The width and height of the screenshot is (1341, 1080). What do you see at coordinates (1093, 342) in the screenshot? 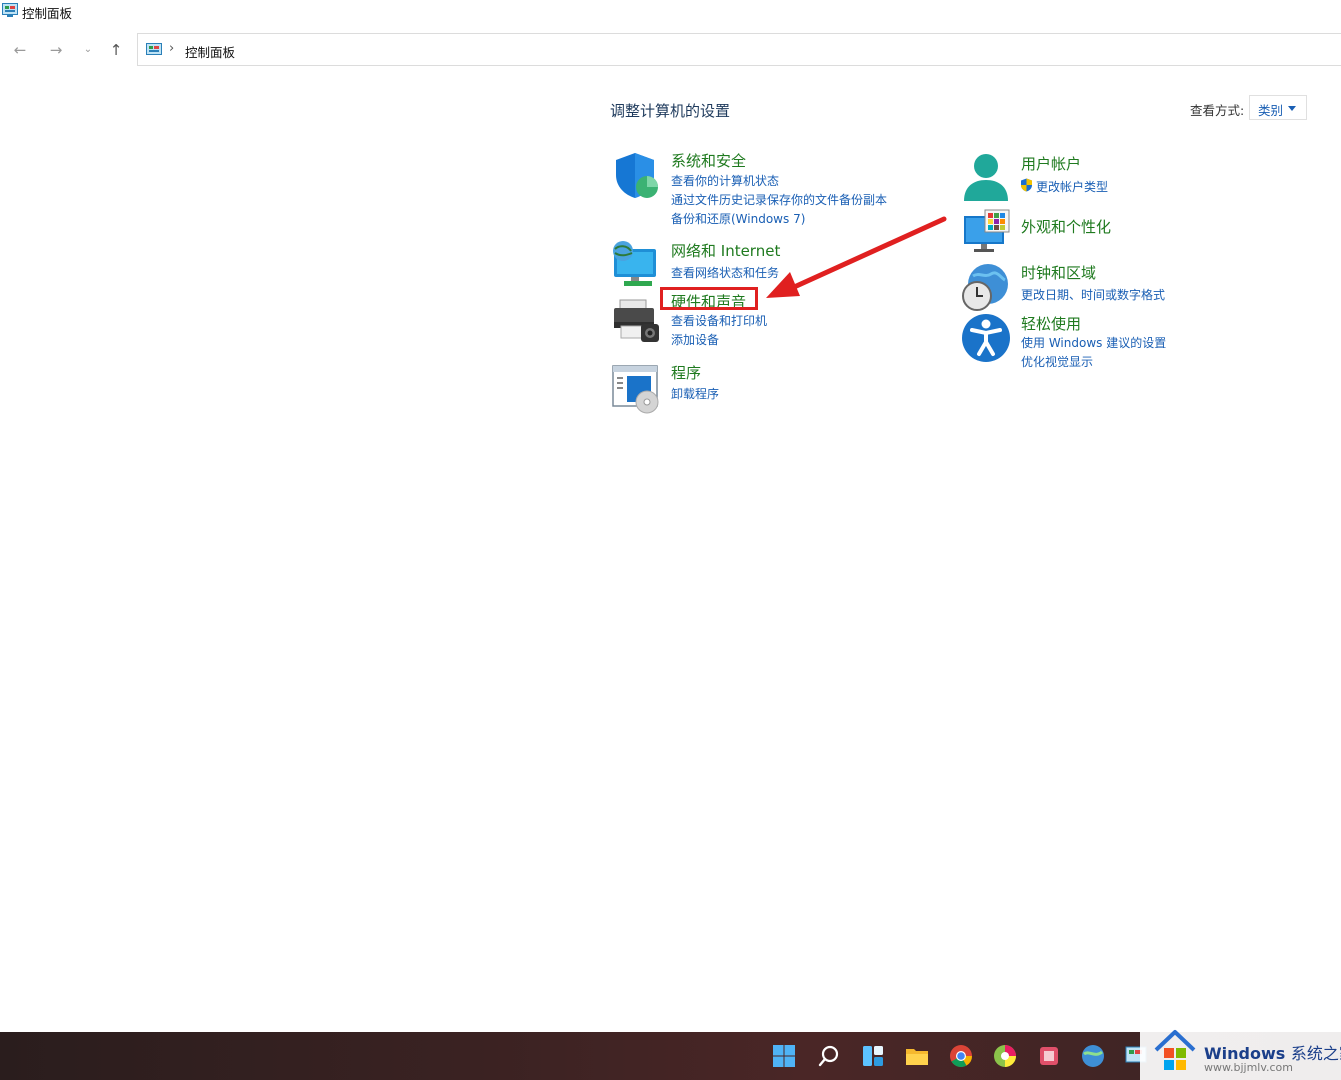
I see `link-recommended-settings: 使用 Windows 建议的设置` at bounding box center [1093, 342].